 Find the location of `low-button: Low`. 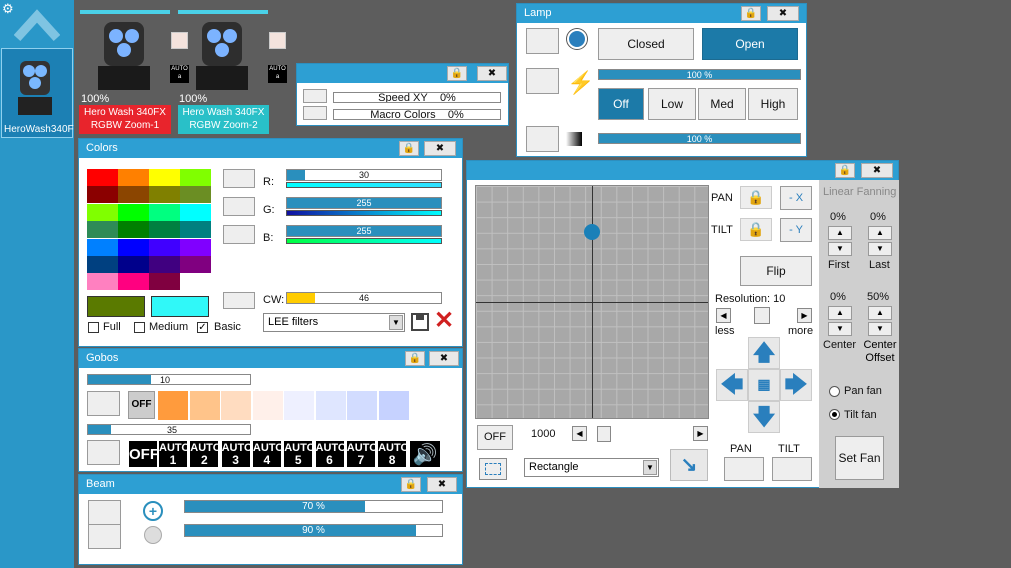

low-button: Low is located at coordinates (672, 104).